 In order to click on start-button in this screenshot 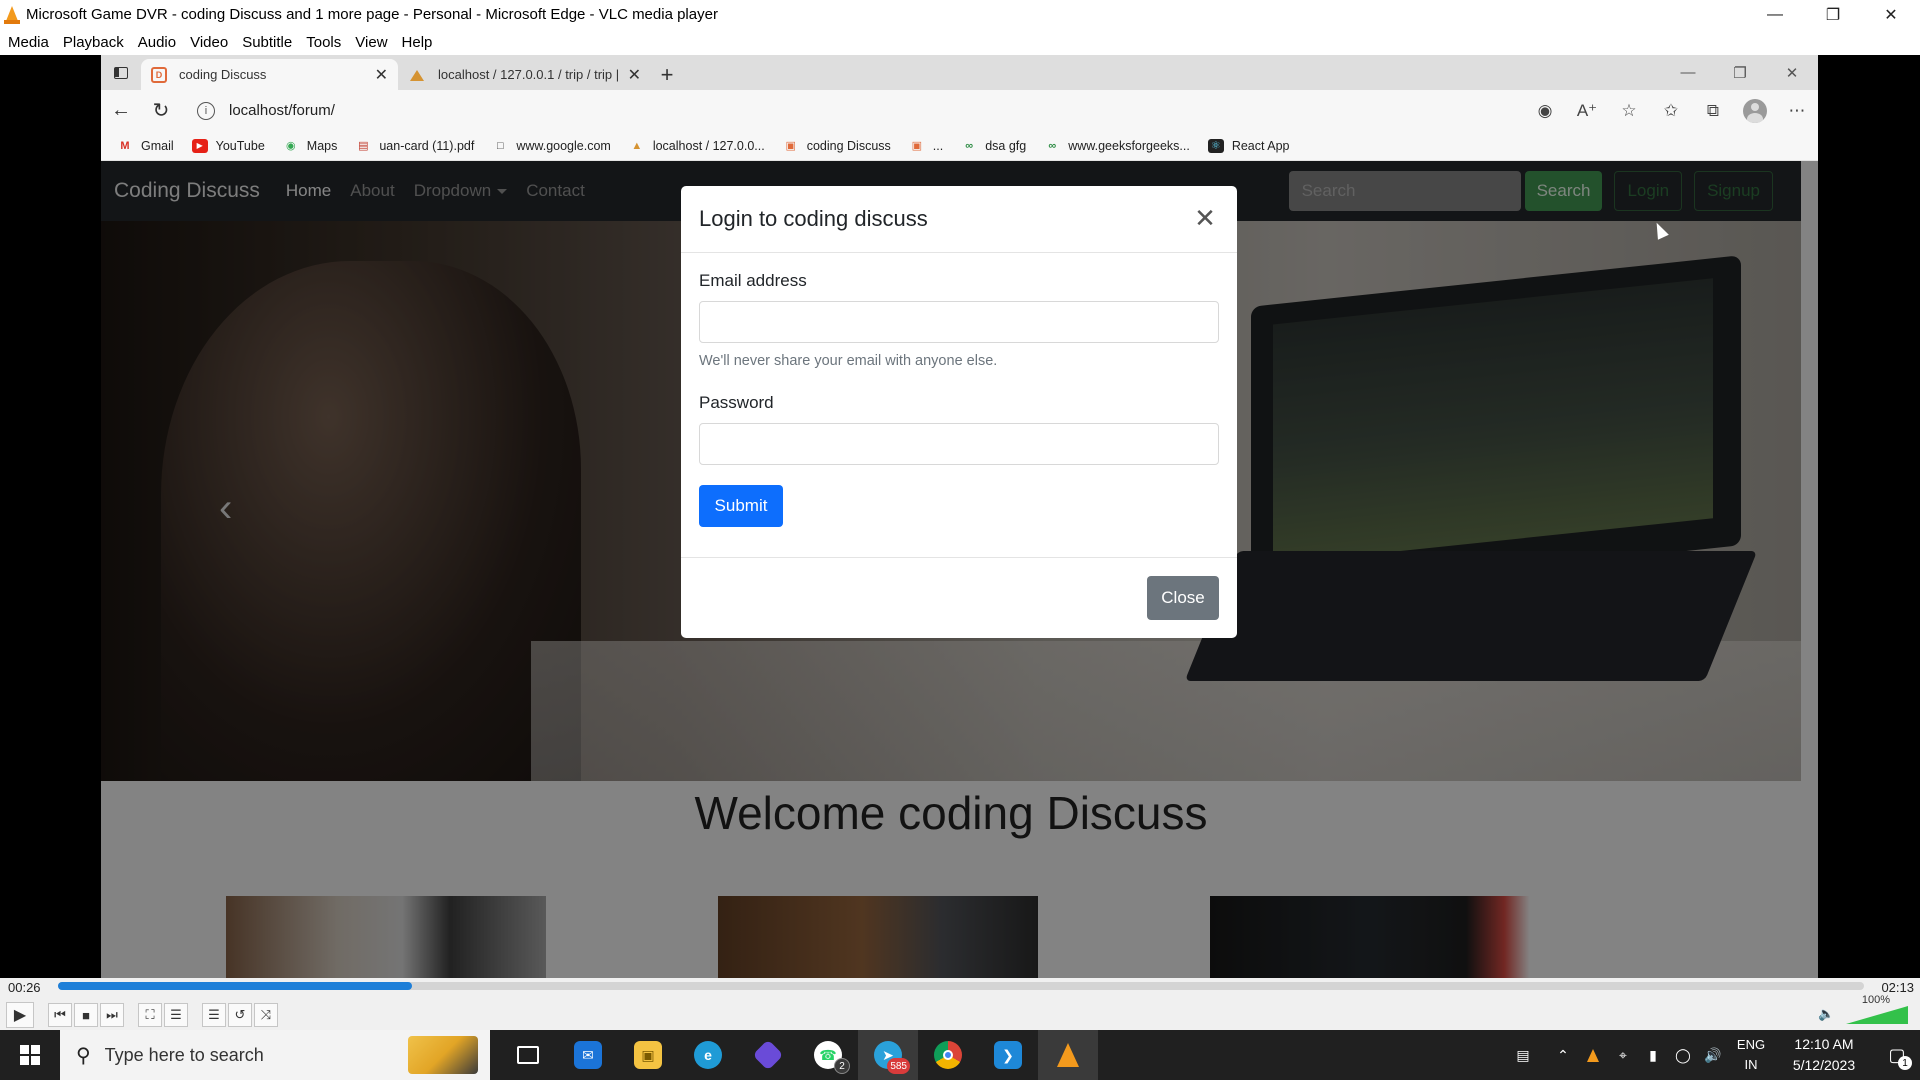, I will do `click(30, 1055)`.